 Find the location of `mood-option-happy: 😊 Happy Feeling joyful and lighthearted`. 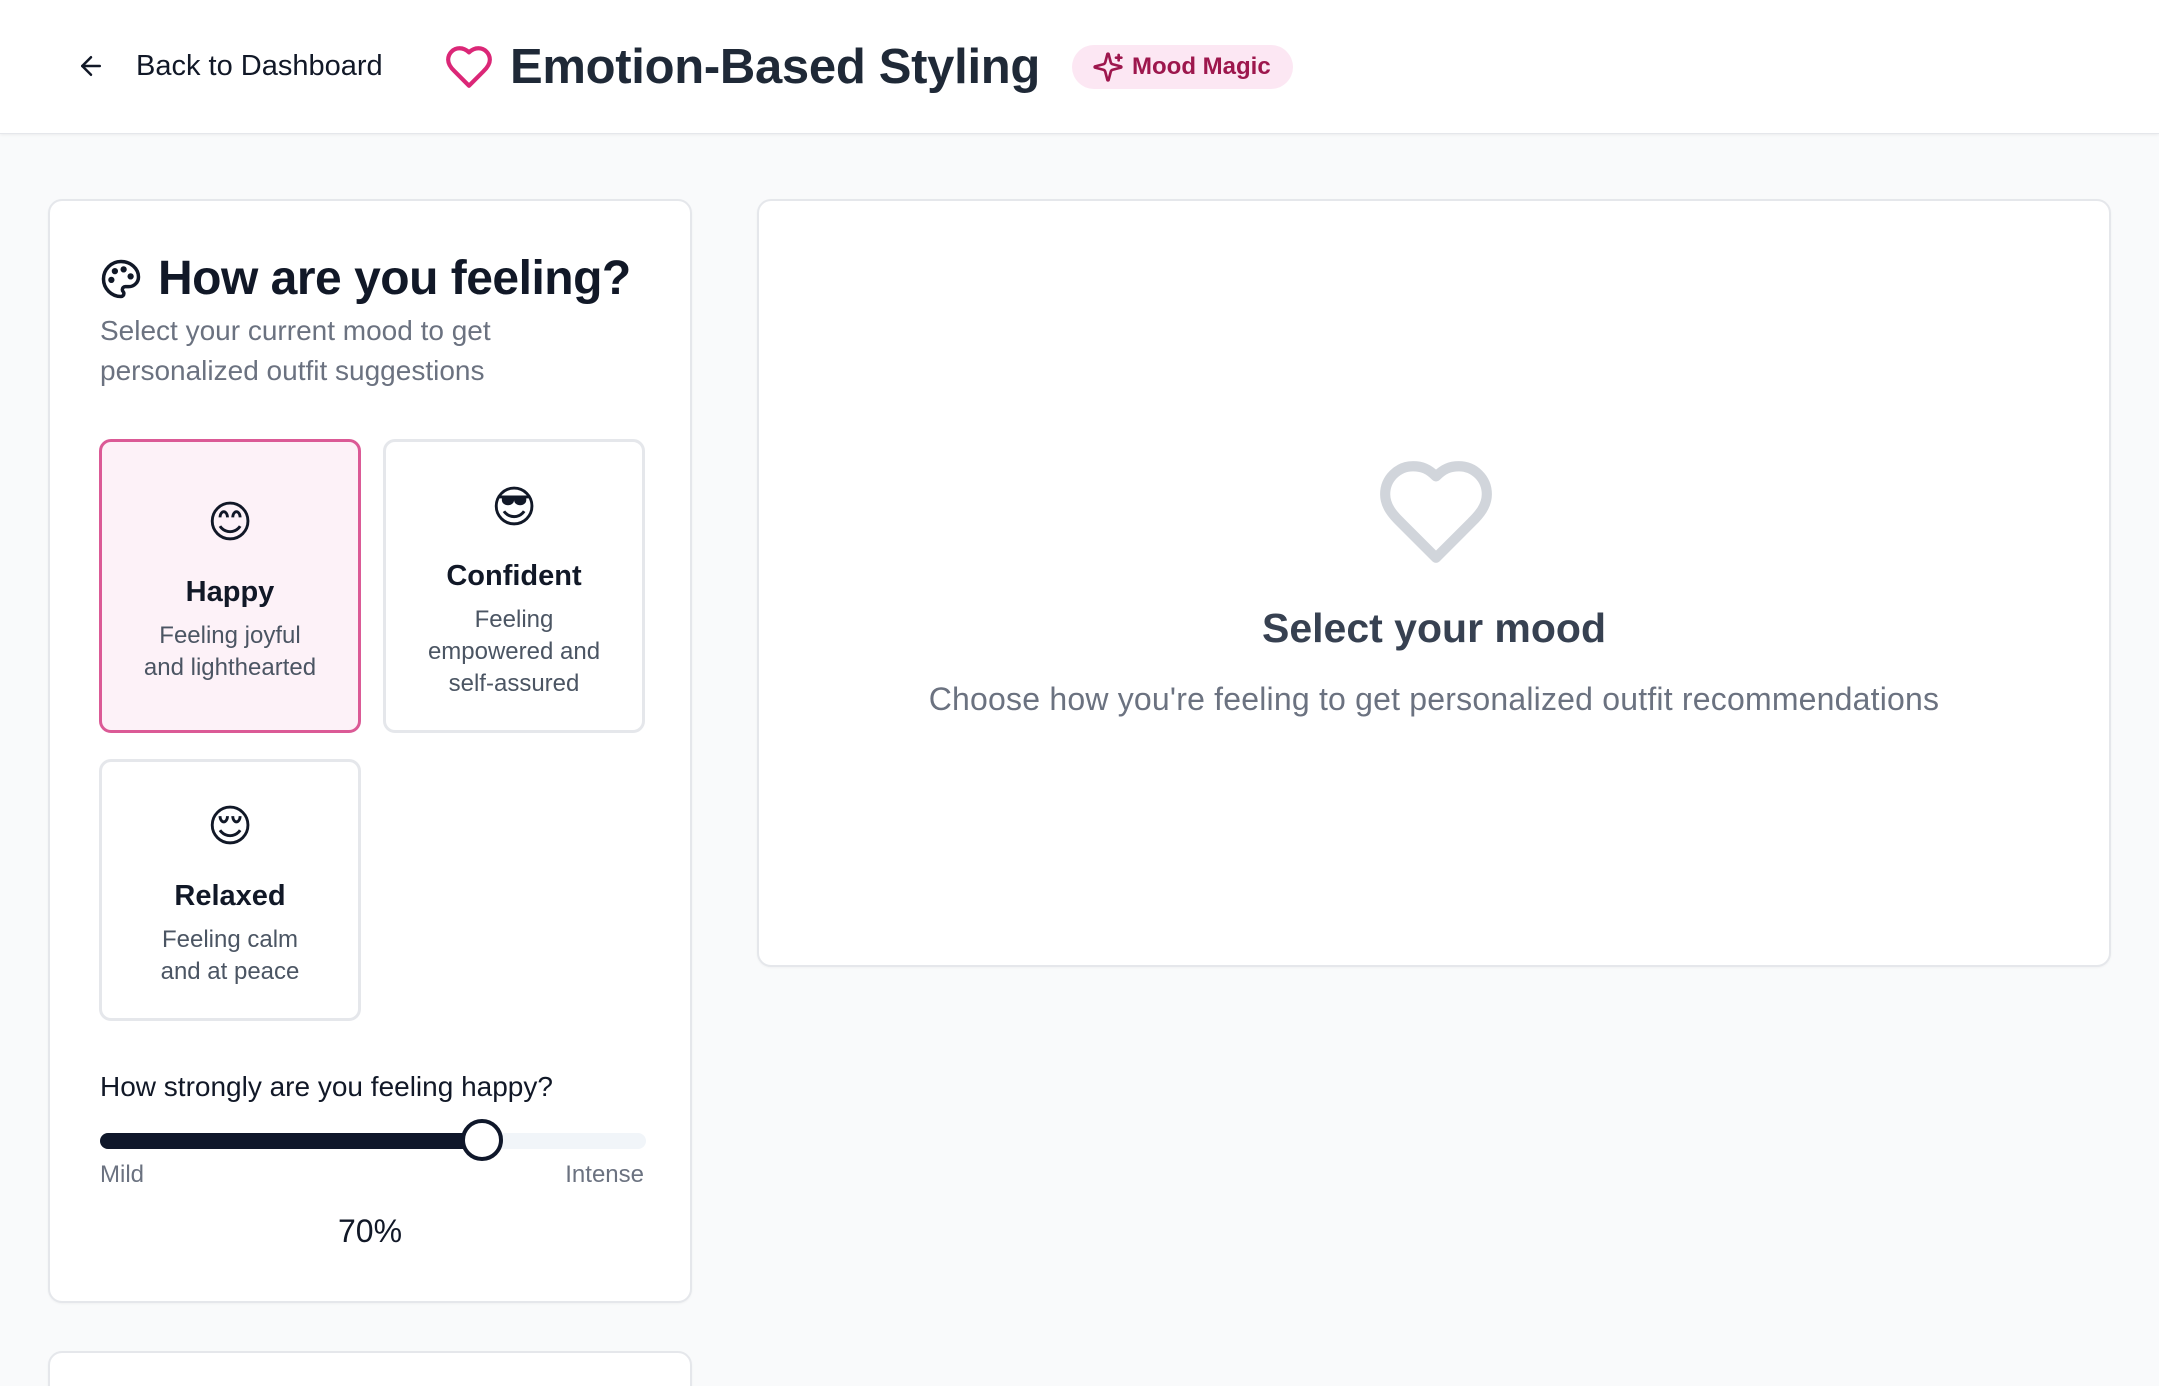

mood-option-happy: 😊 Happy Feeling joyful and lighthearted is located at coordinates (230, 586).